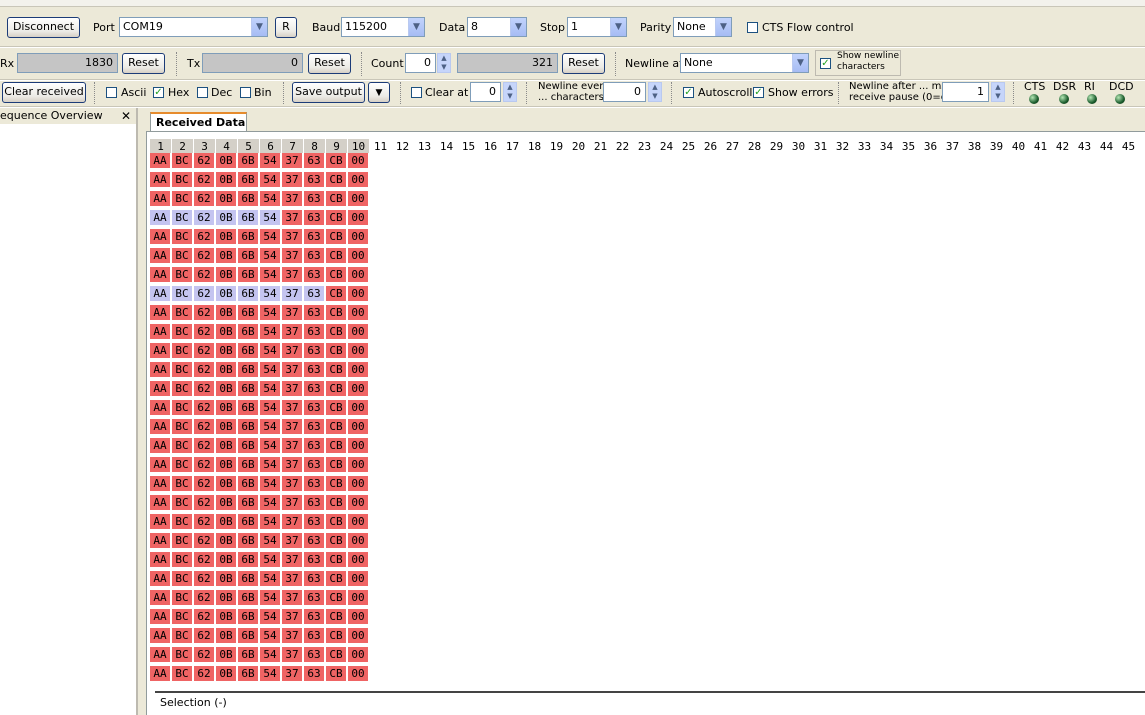  What do you see at coordinates (420, 63) in the screenshot?
I see `count-input: 0` at bounding box center [420, 63].